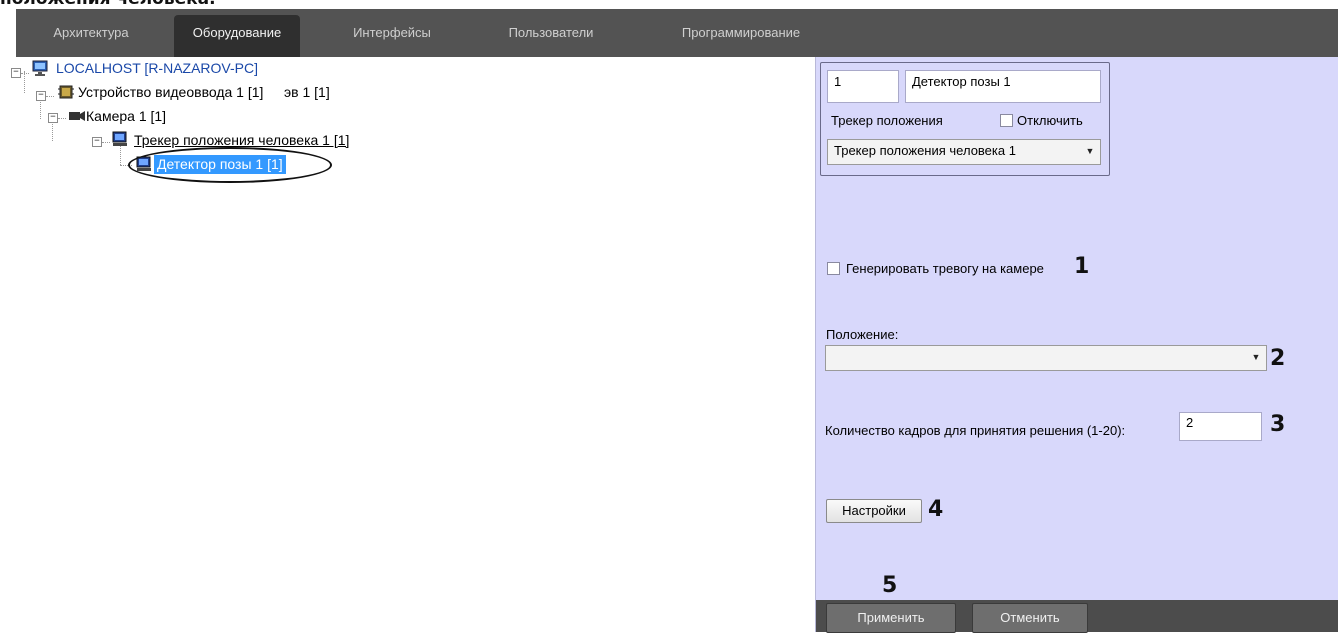 This screenshot has height=633, width=1338. I want to click on tab-users: Пользователи, so click(551, 33).